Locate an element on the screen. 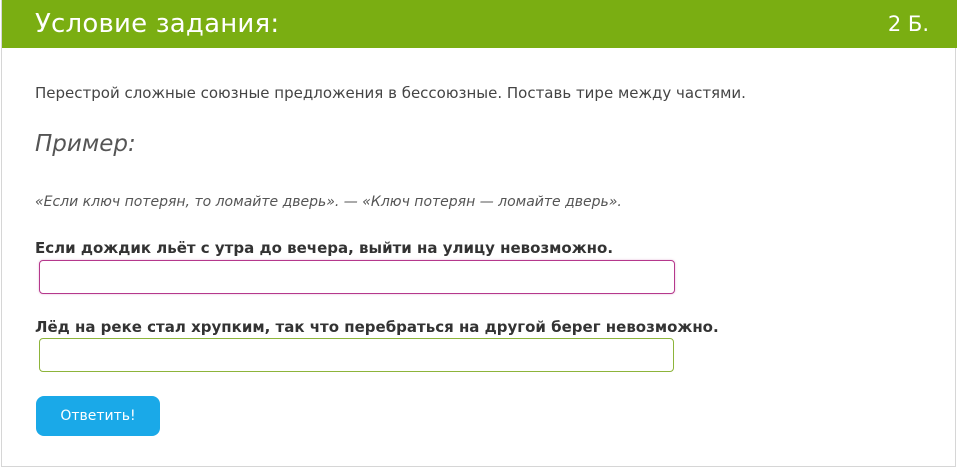  answer-1-input is located at coordinates (357, 277).